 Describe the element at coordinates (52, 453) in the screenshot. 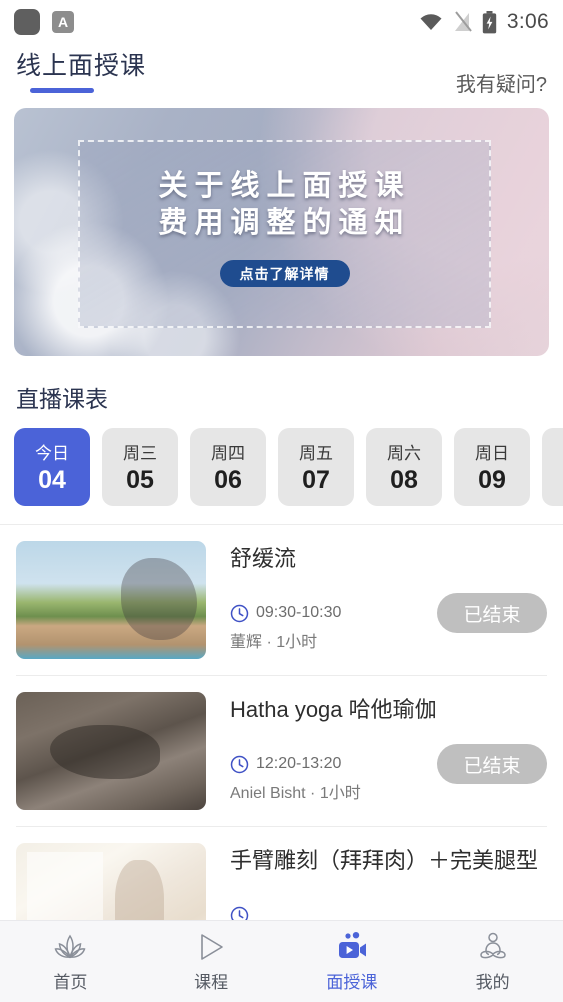

I see `date-chip-weekday: 今日` at that location.